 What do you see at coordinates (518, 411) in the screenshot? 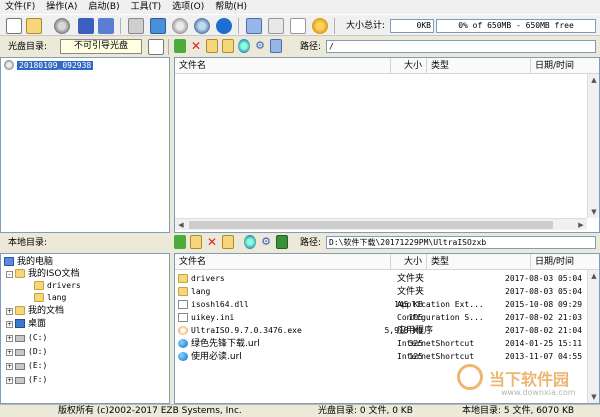
I see `status-local-summary: 本地目录: 5 文件, 6070 KB` at bounding box center [518, 411].